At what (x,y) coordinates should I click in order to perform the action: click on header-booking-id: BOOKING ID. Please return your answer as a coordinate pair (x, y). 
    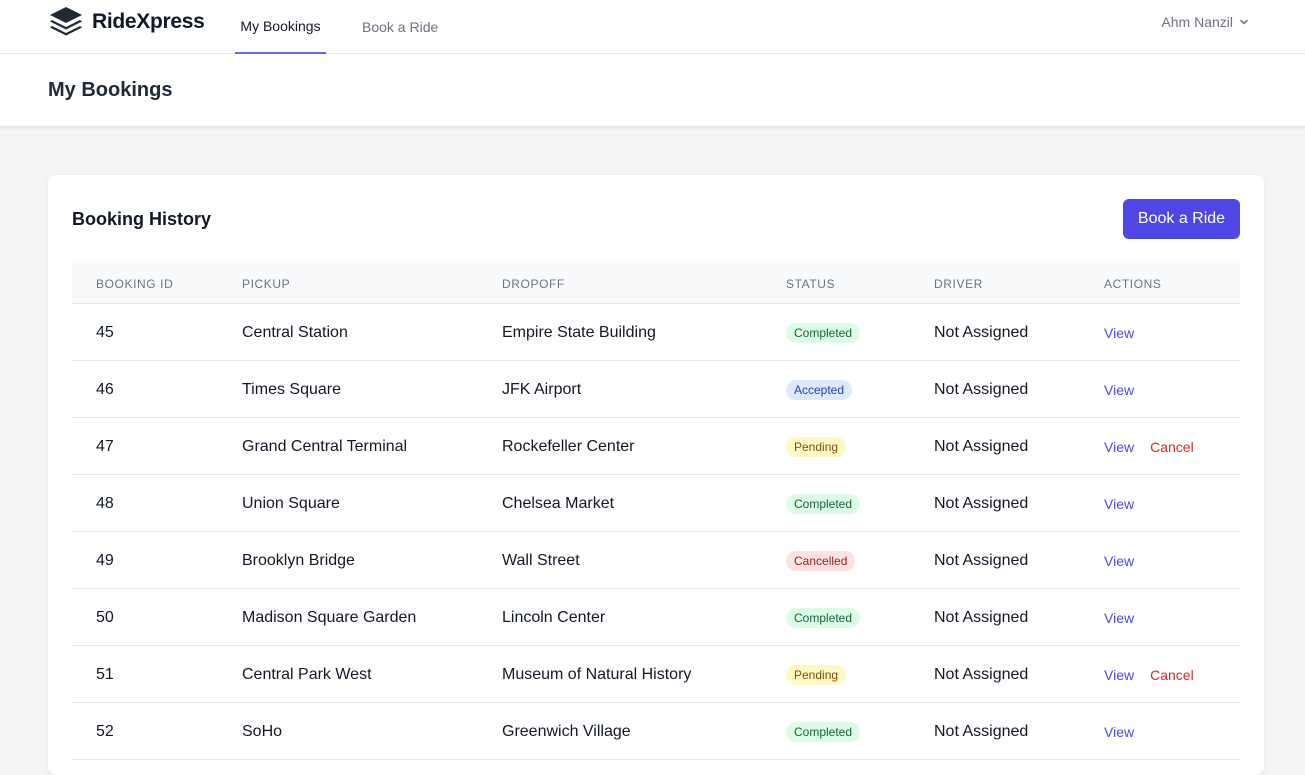
    Looking at the image, I should click on (135, 284).